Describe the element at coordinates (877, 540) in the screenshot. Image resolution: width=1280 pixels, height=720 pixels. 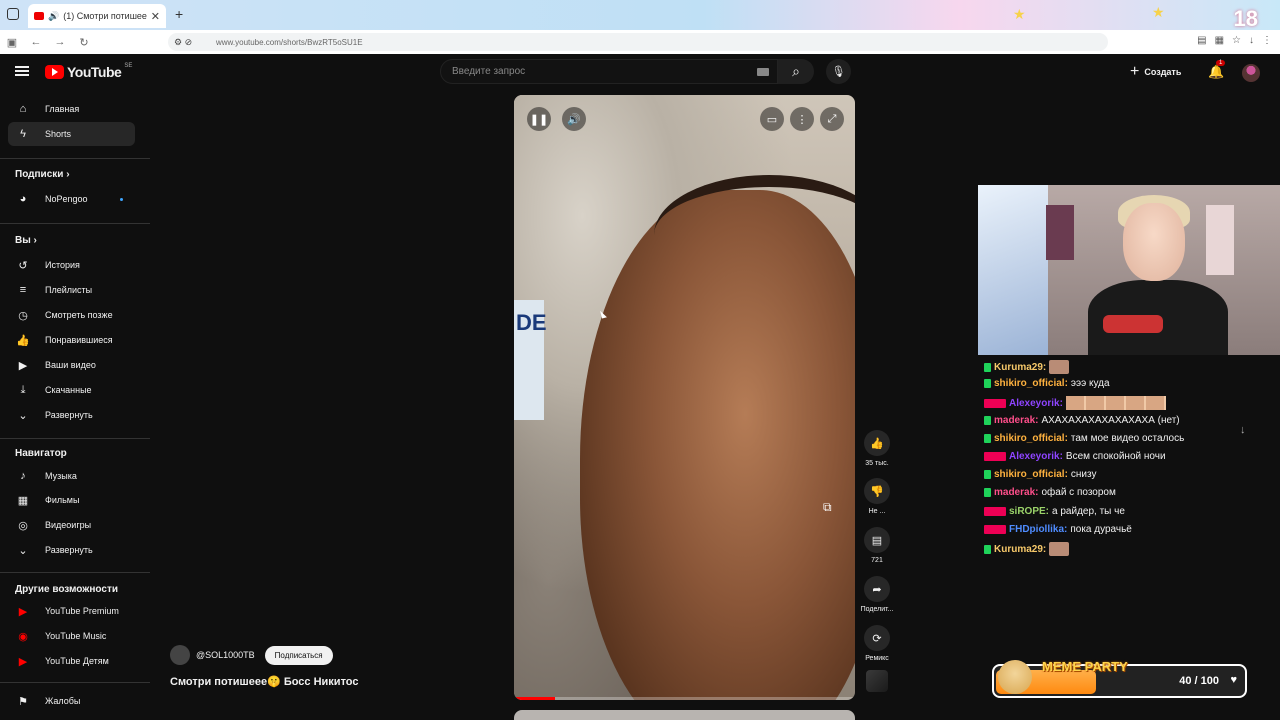
I see `comment-icon: ▤` at that location.